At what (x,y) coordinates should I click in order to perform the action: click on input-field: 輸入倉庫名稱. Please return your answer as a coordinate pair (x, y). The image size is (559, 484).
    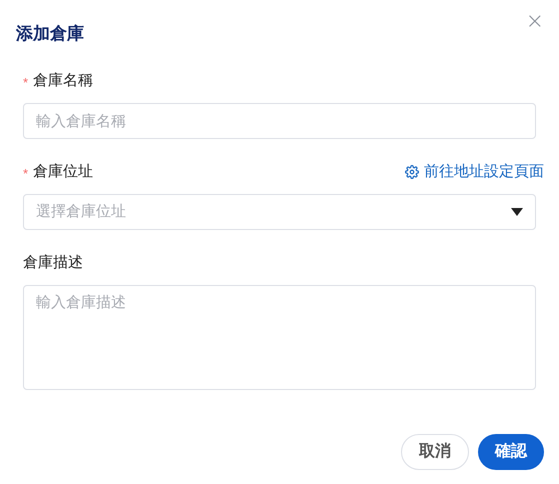
    Looking at the image, I should click on (279, 121).